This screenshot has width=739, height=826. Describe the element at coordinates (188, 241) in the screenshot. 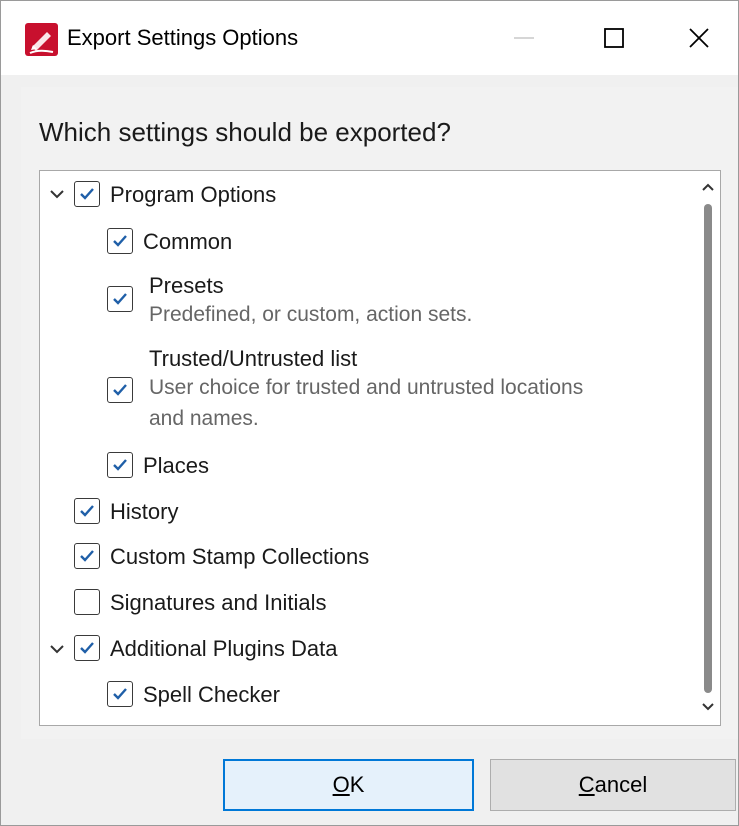

I see `tree-item-label: Common` at that location.